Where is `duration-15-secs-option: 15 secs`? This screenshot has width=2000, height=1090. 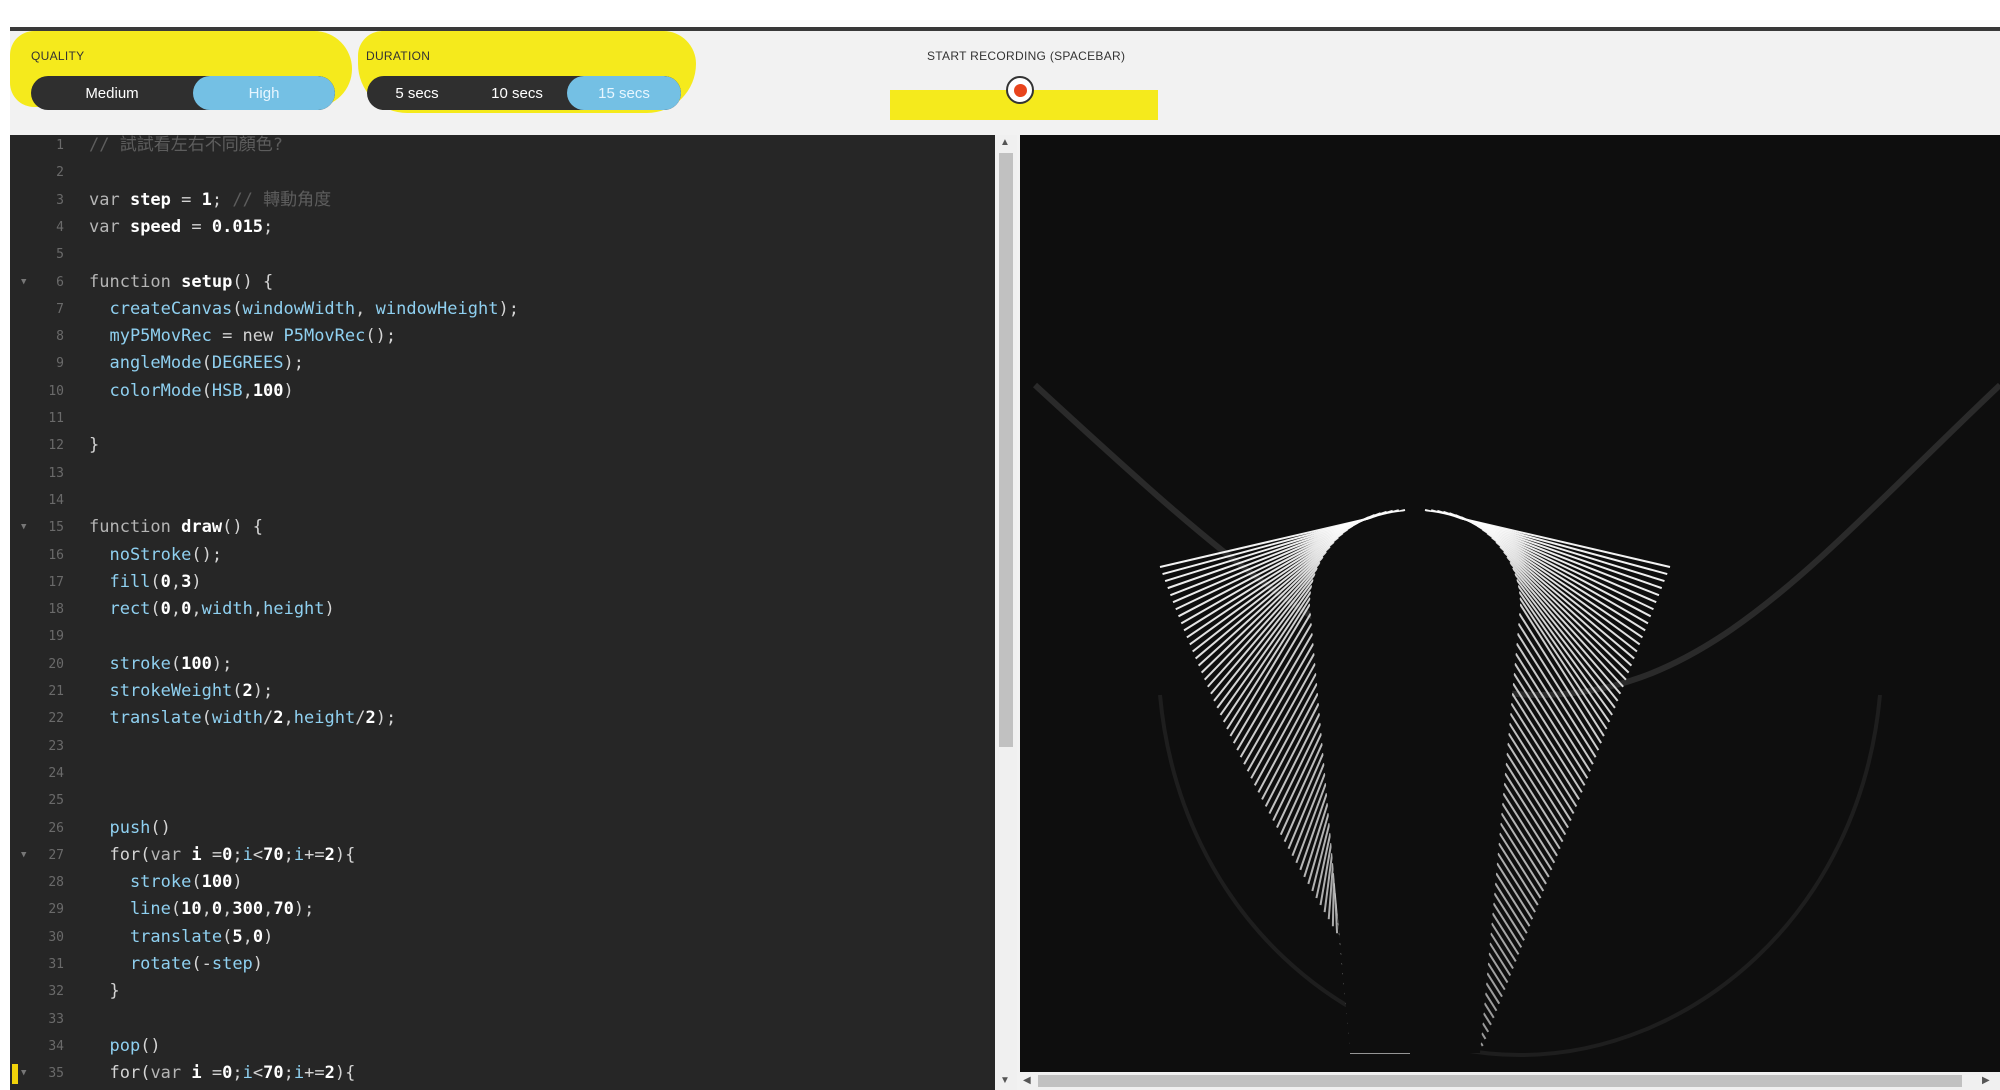
duration-15-secs-option: 15 secs is located at coordinates (624, 93).